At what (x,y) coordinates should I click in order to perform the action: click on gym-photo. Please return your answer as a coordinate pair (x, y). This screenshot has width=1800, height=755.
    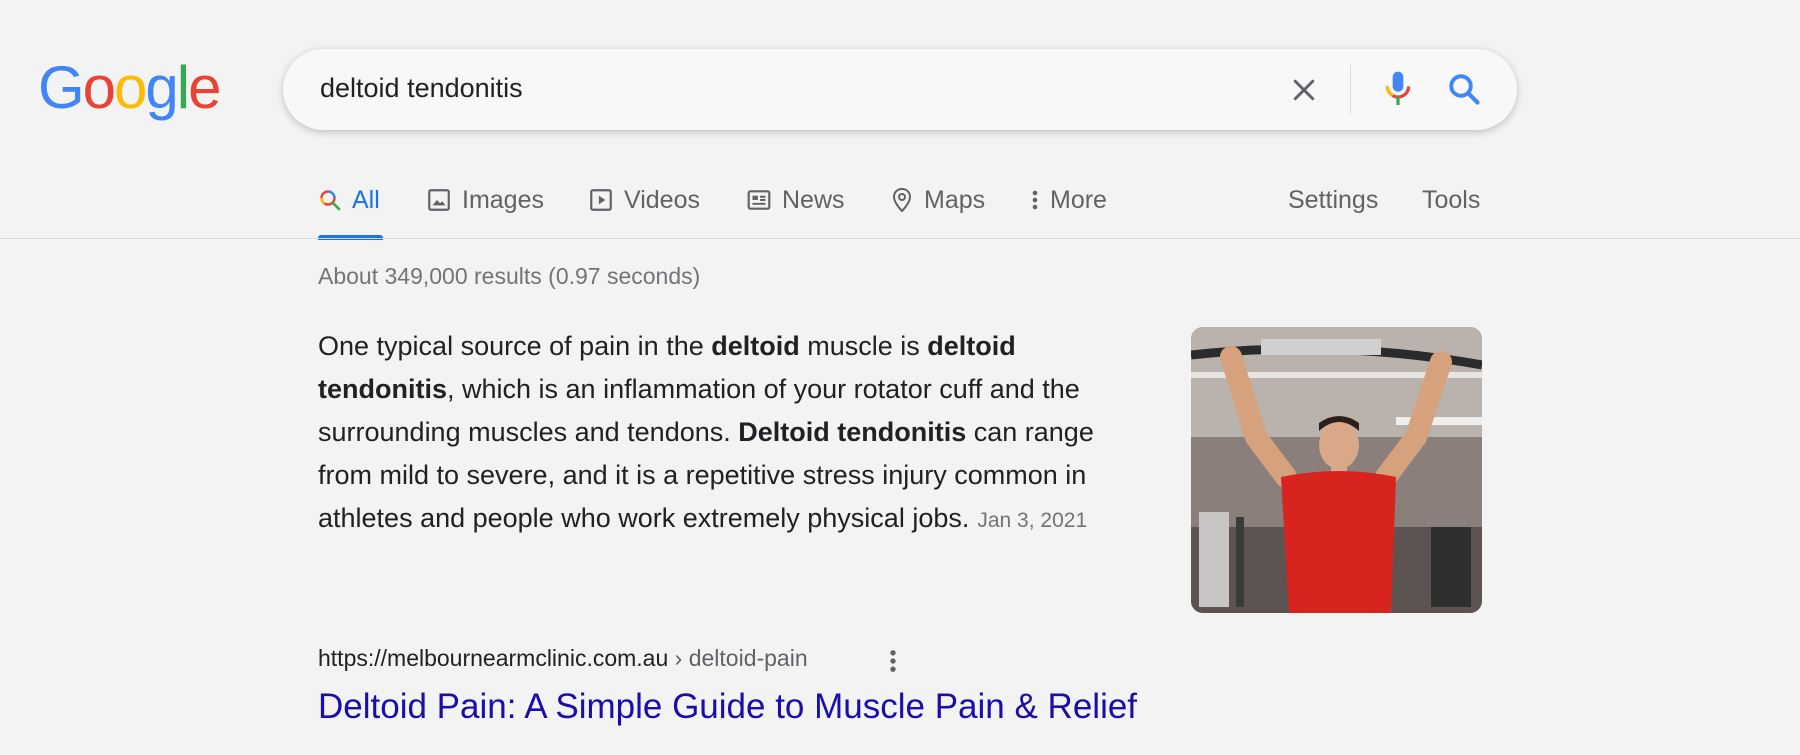
    Looking at the image, I should click on (1336, 470).